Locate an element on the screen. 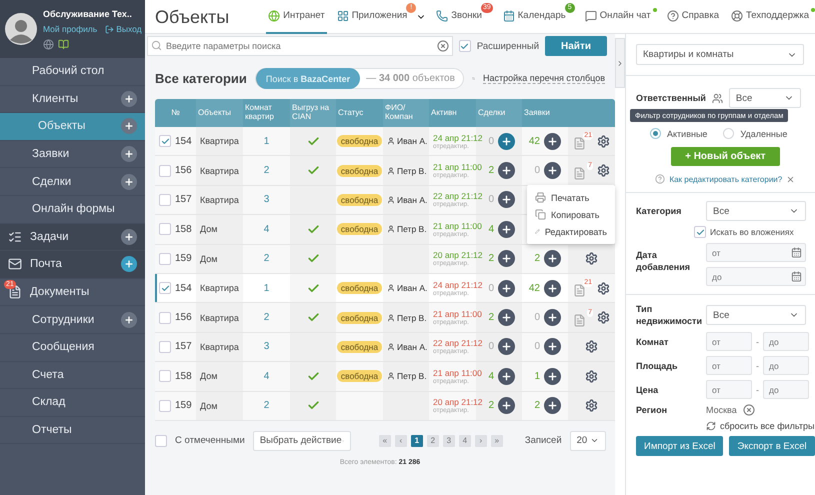 This screenshot has width=815, height=495. field-label: Комнат is located at coordinates (653, 342).